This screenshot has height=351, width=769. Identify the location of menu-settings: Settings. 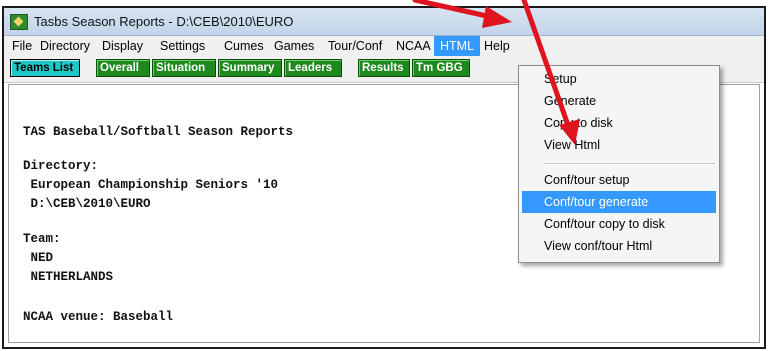
(182, 46).